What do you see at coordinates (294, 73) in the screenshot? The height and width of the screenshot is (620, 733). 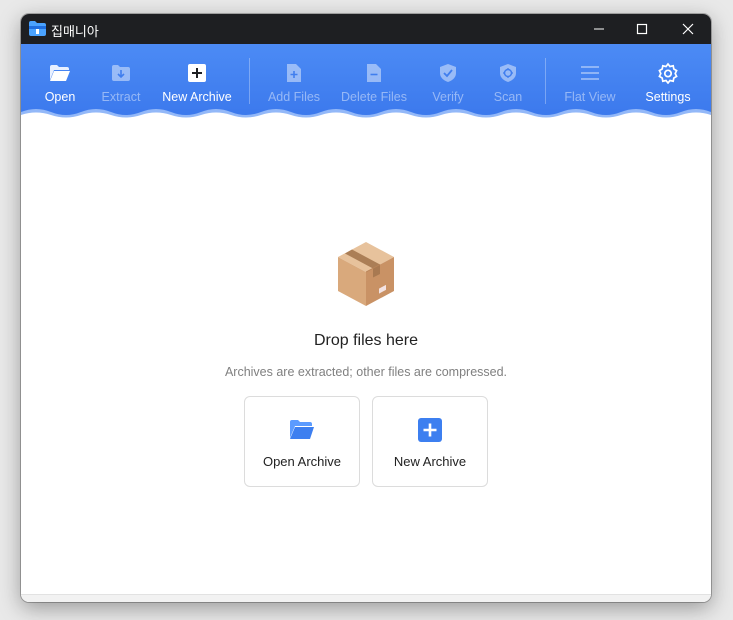 I see `add-file-icon` at bounding box center [294, 73].